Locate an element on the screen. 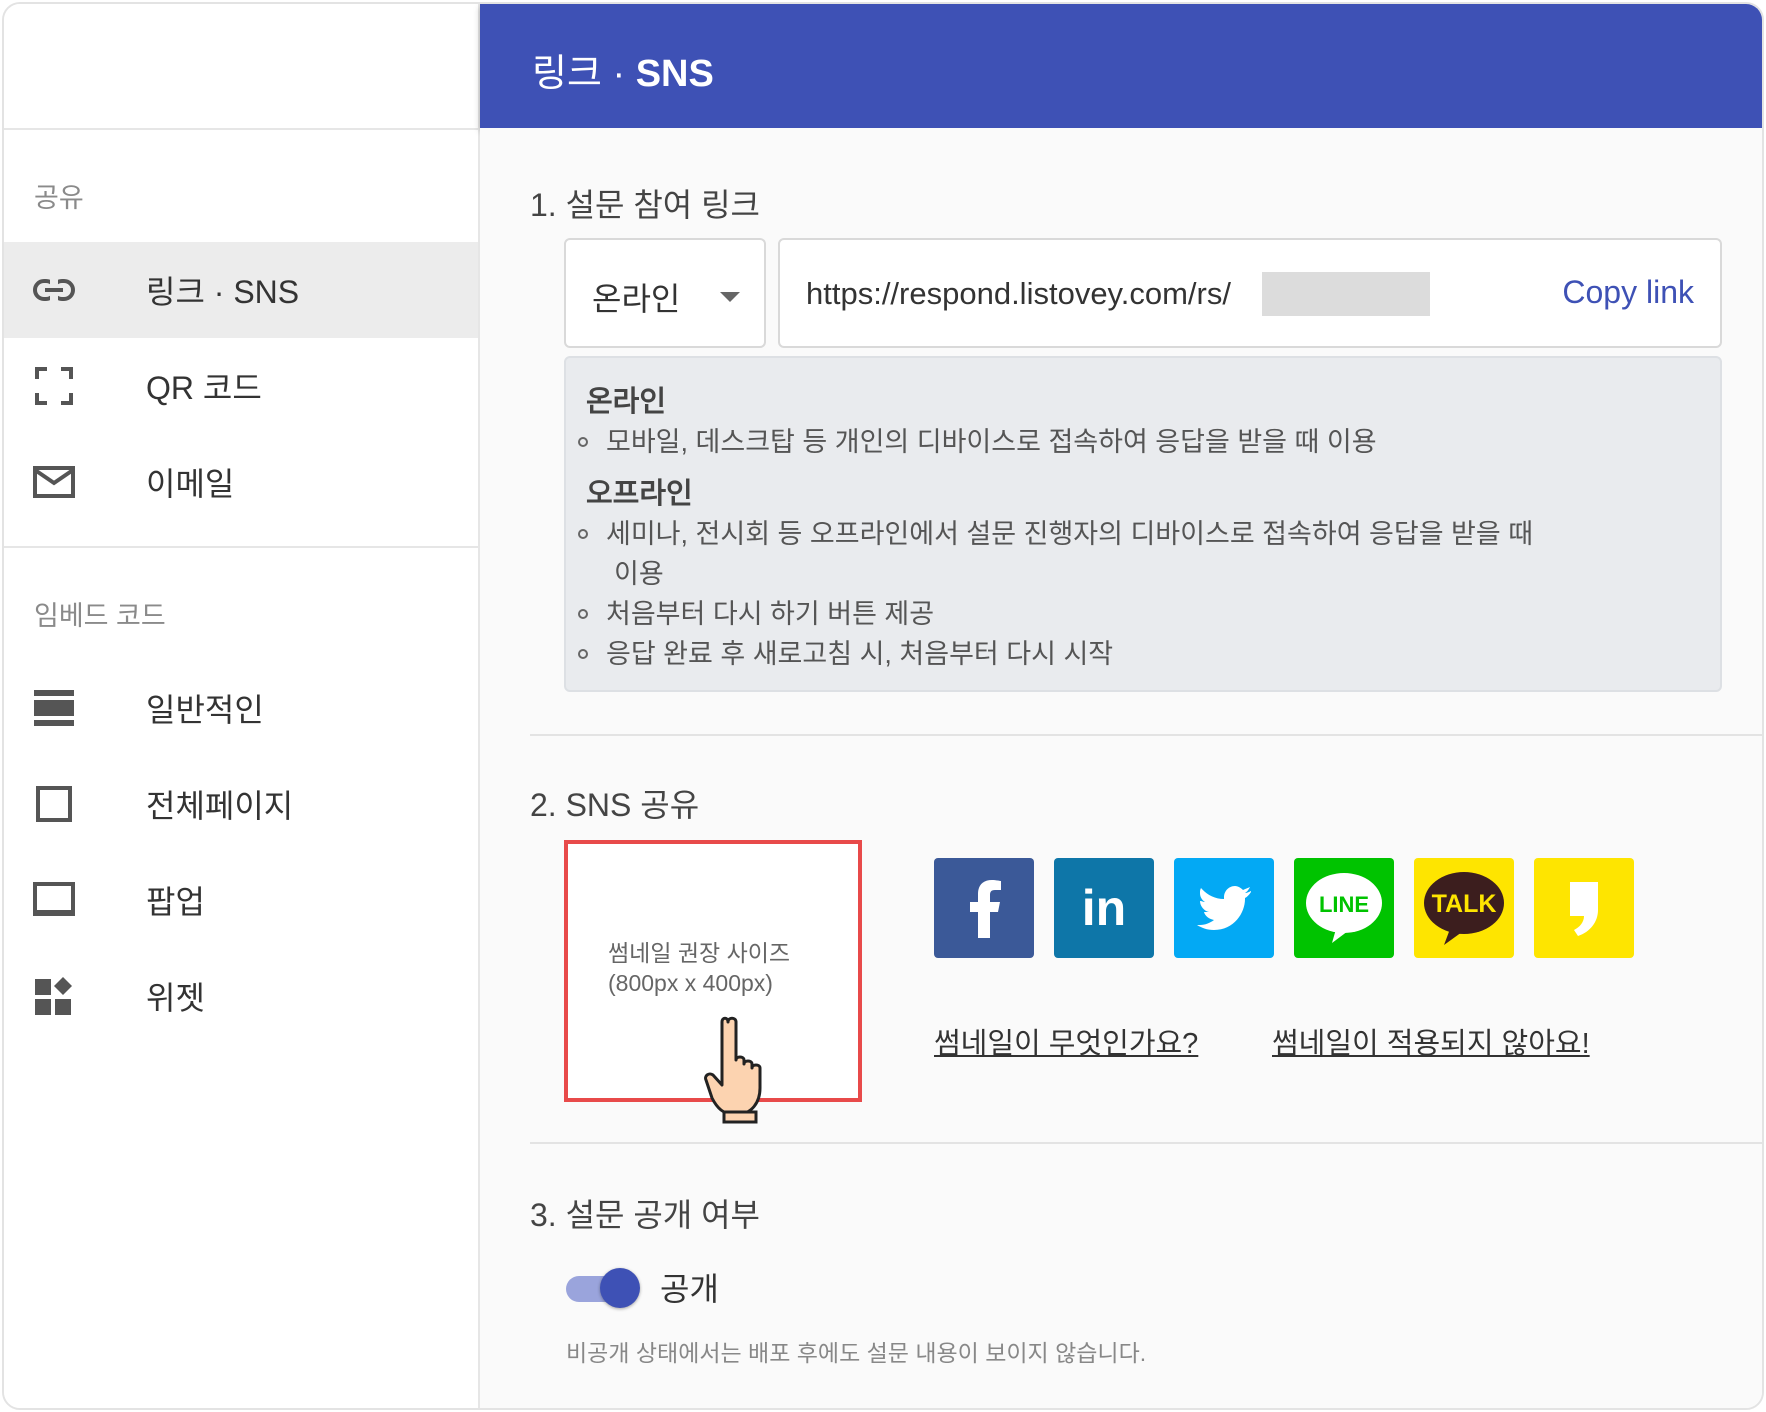  share-kakaostory-button is located at coordinates (1584, 908).